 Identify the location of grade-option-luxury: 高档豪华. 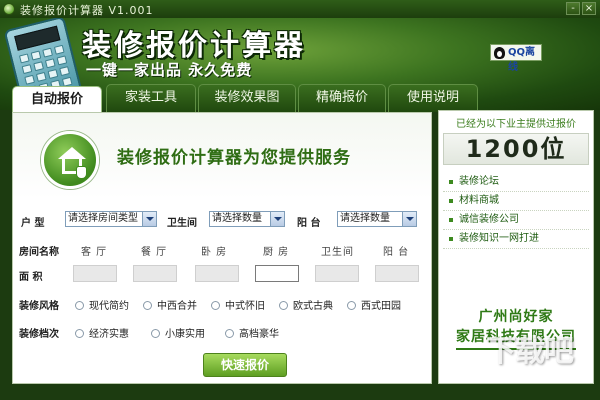
(252, 332).